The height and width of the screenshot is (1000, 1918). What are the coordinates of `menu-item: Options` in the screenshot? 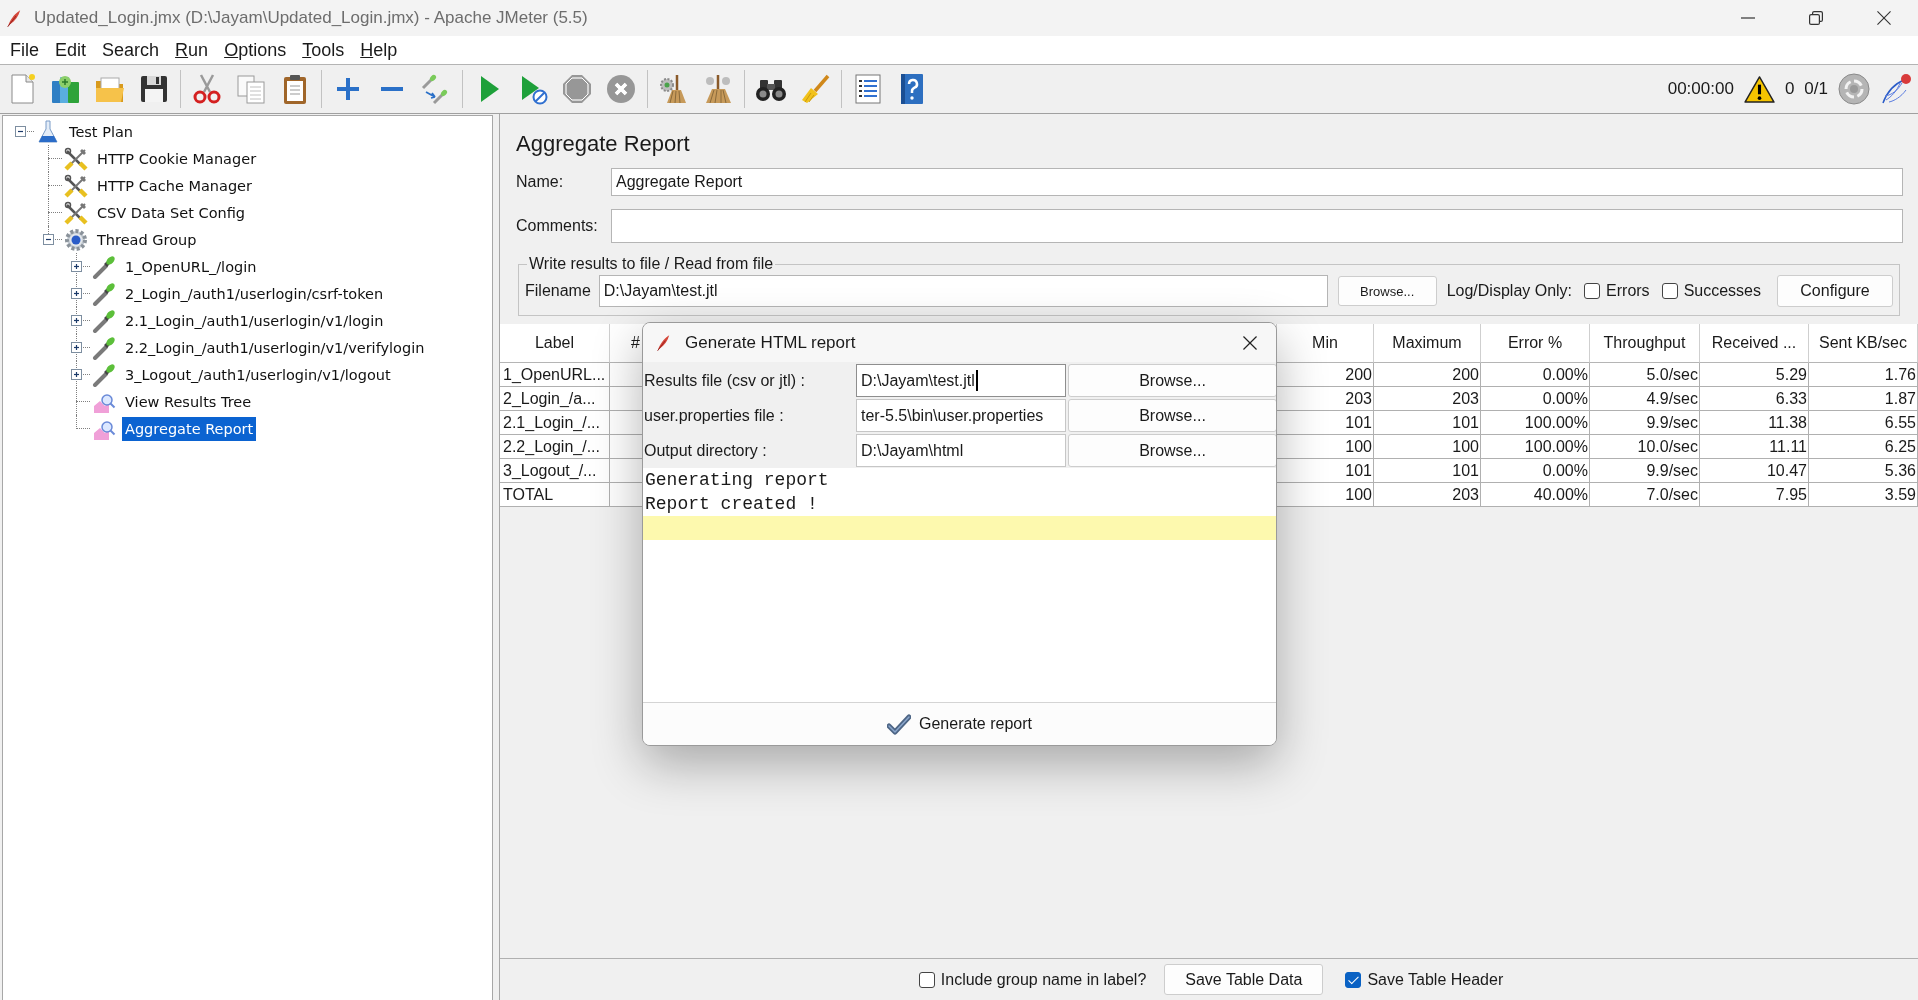 It's located at (255, 50).